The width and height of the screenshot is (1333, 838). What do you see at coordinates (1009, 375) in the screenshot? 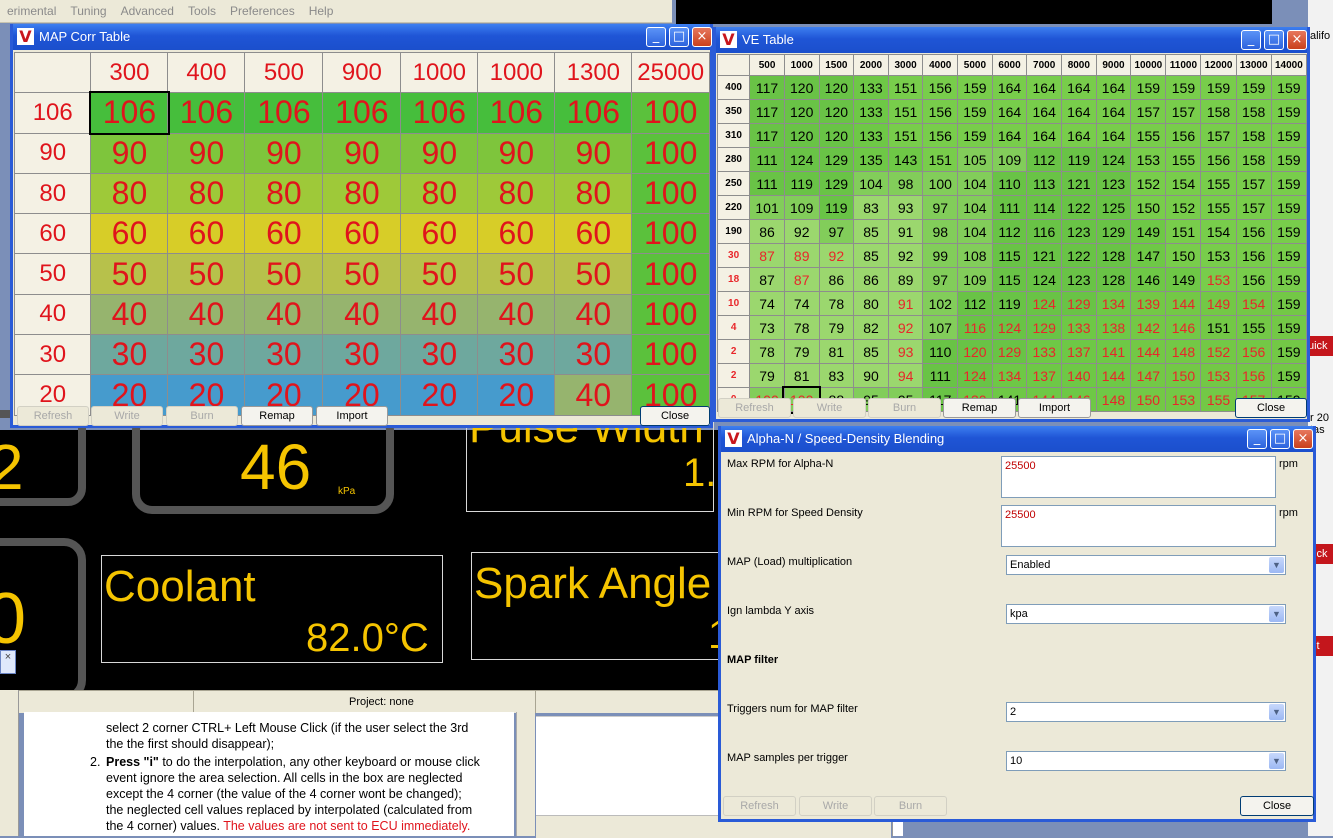
I see `table-cell: 134` at bounding box center [1009, 375].